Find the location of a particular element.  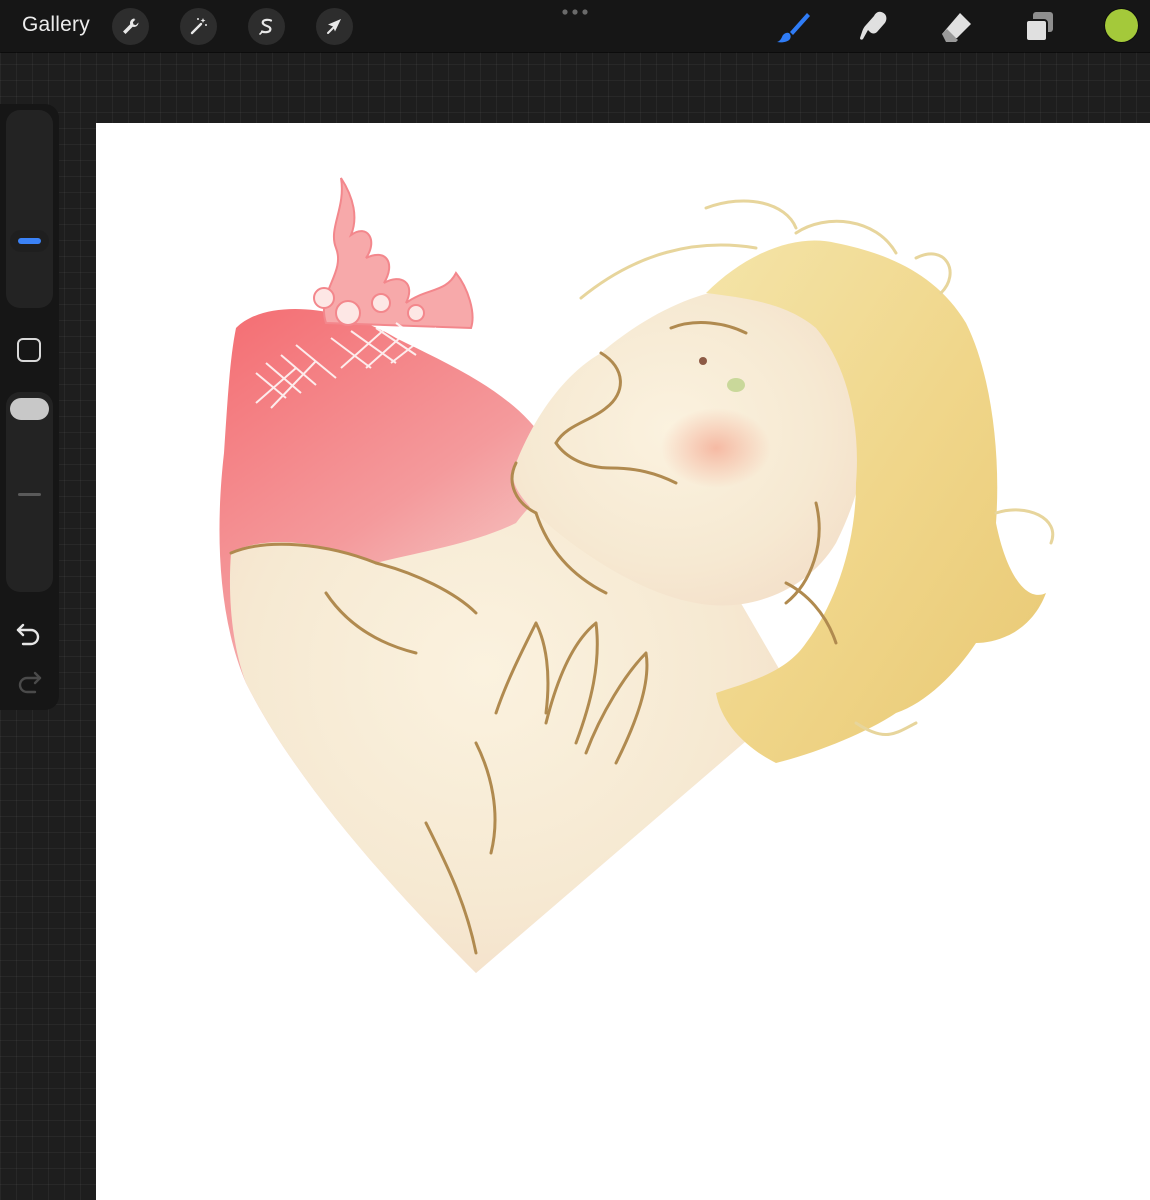

opacity-thumb is located at coordinates (29, 409).